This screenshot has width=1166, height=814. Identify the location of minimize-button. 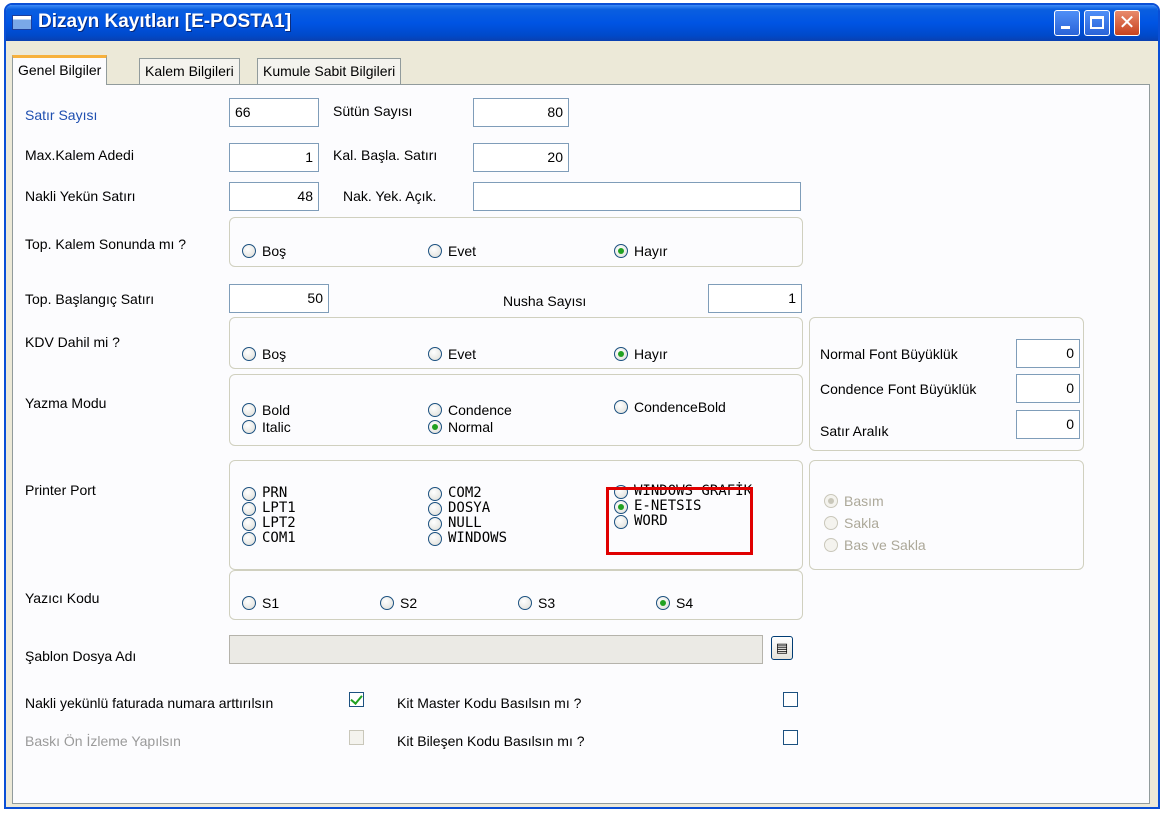
(1067, 23).